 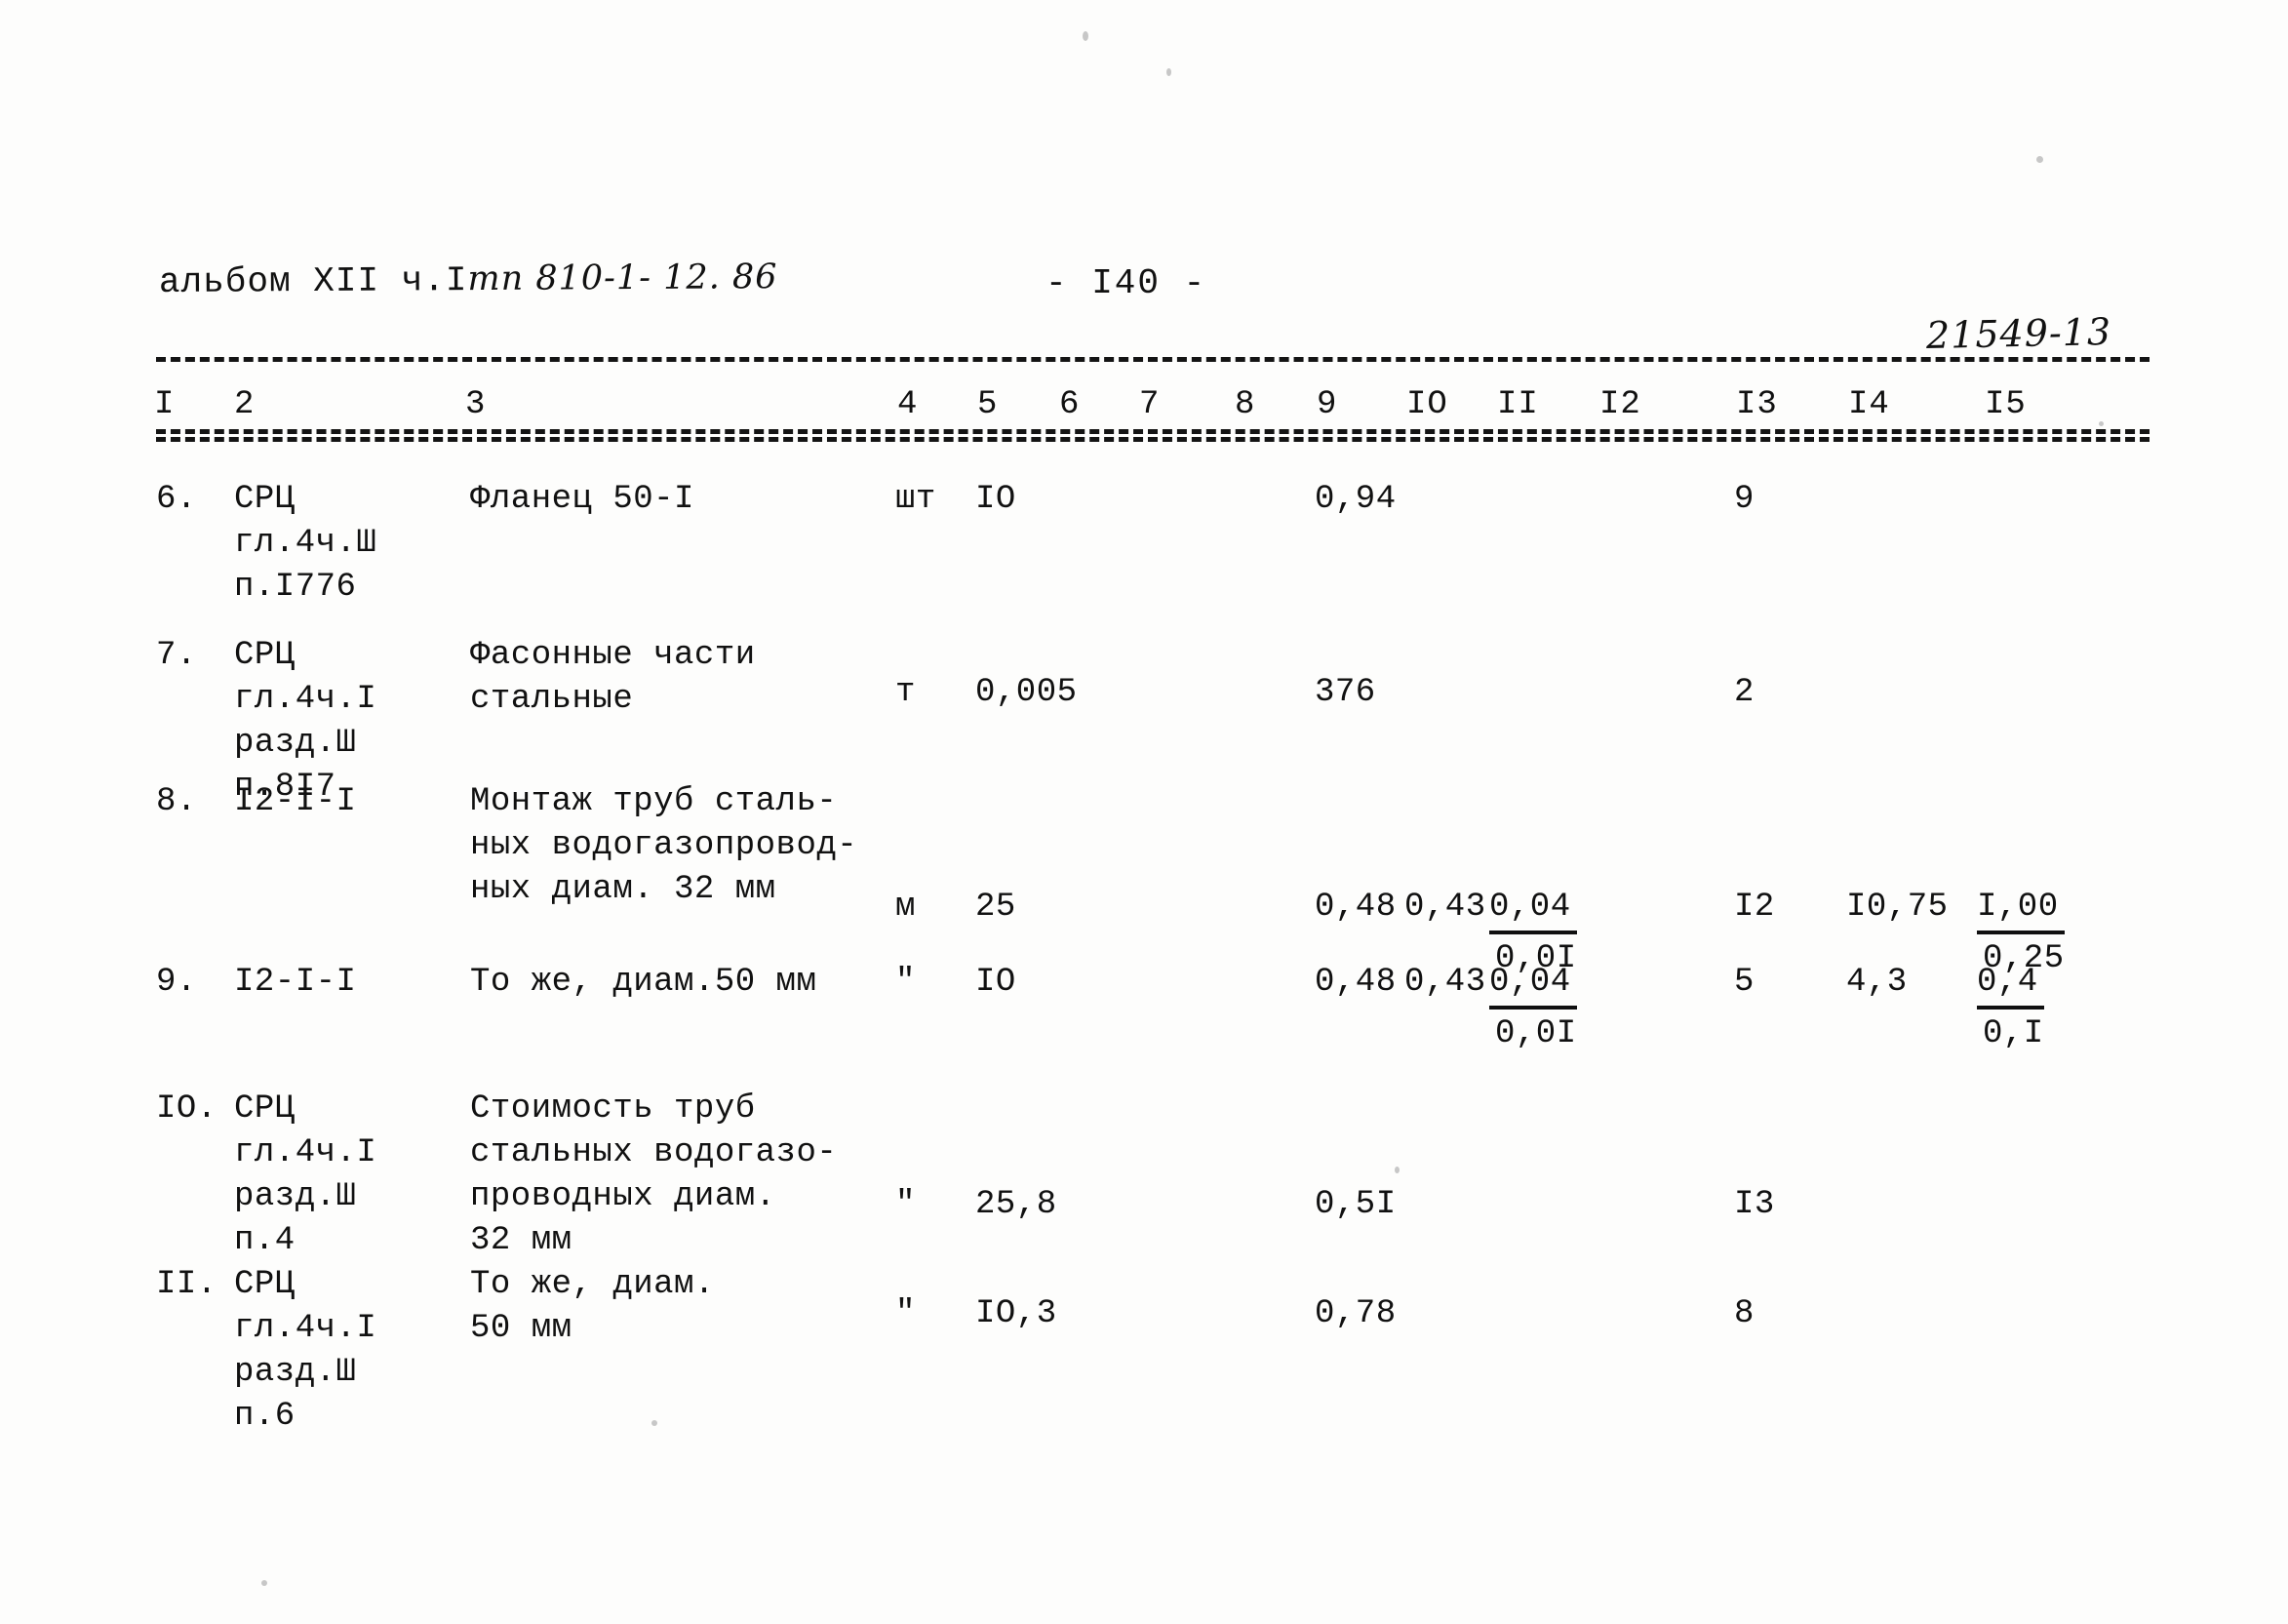 What do you see at coordinates (915, 499) in the screenshot?
I see `row-unit: шт` at bounding box center [915, 499].